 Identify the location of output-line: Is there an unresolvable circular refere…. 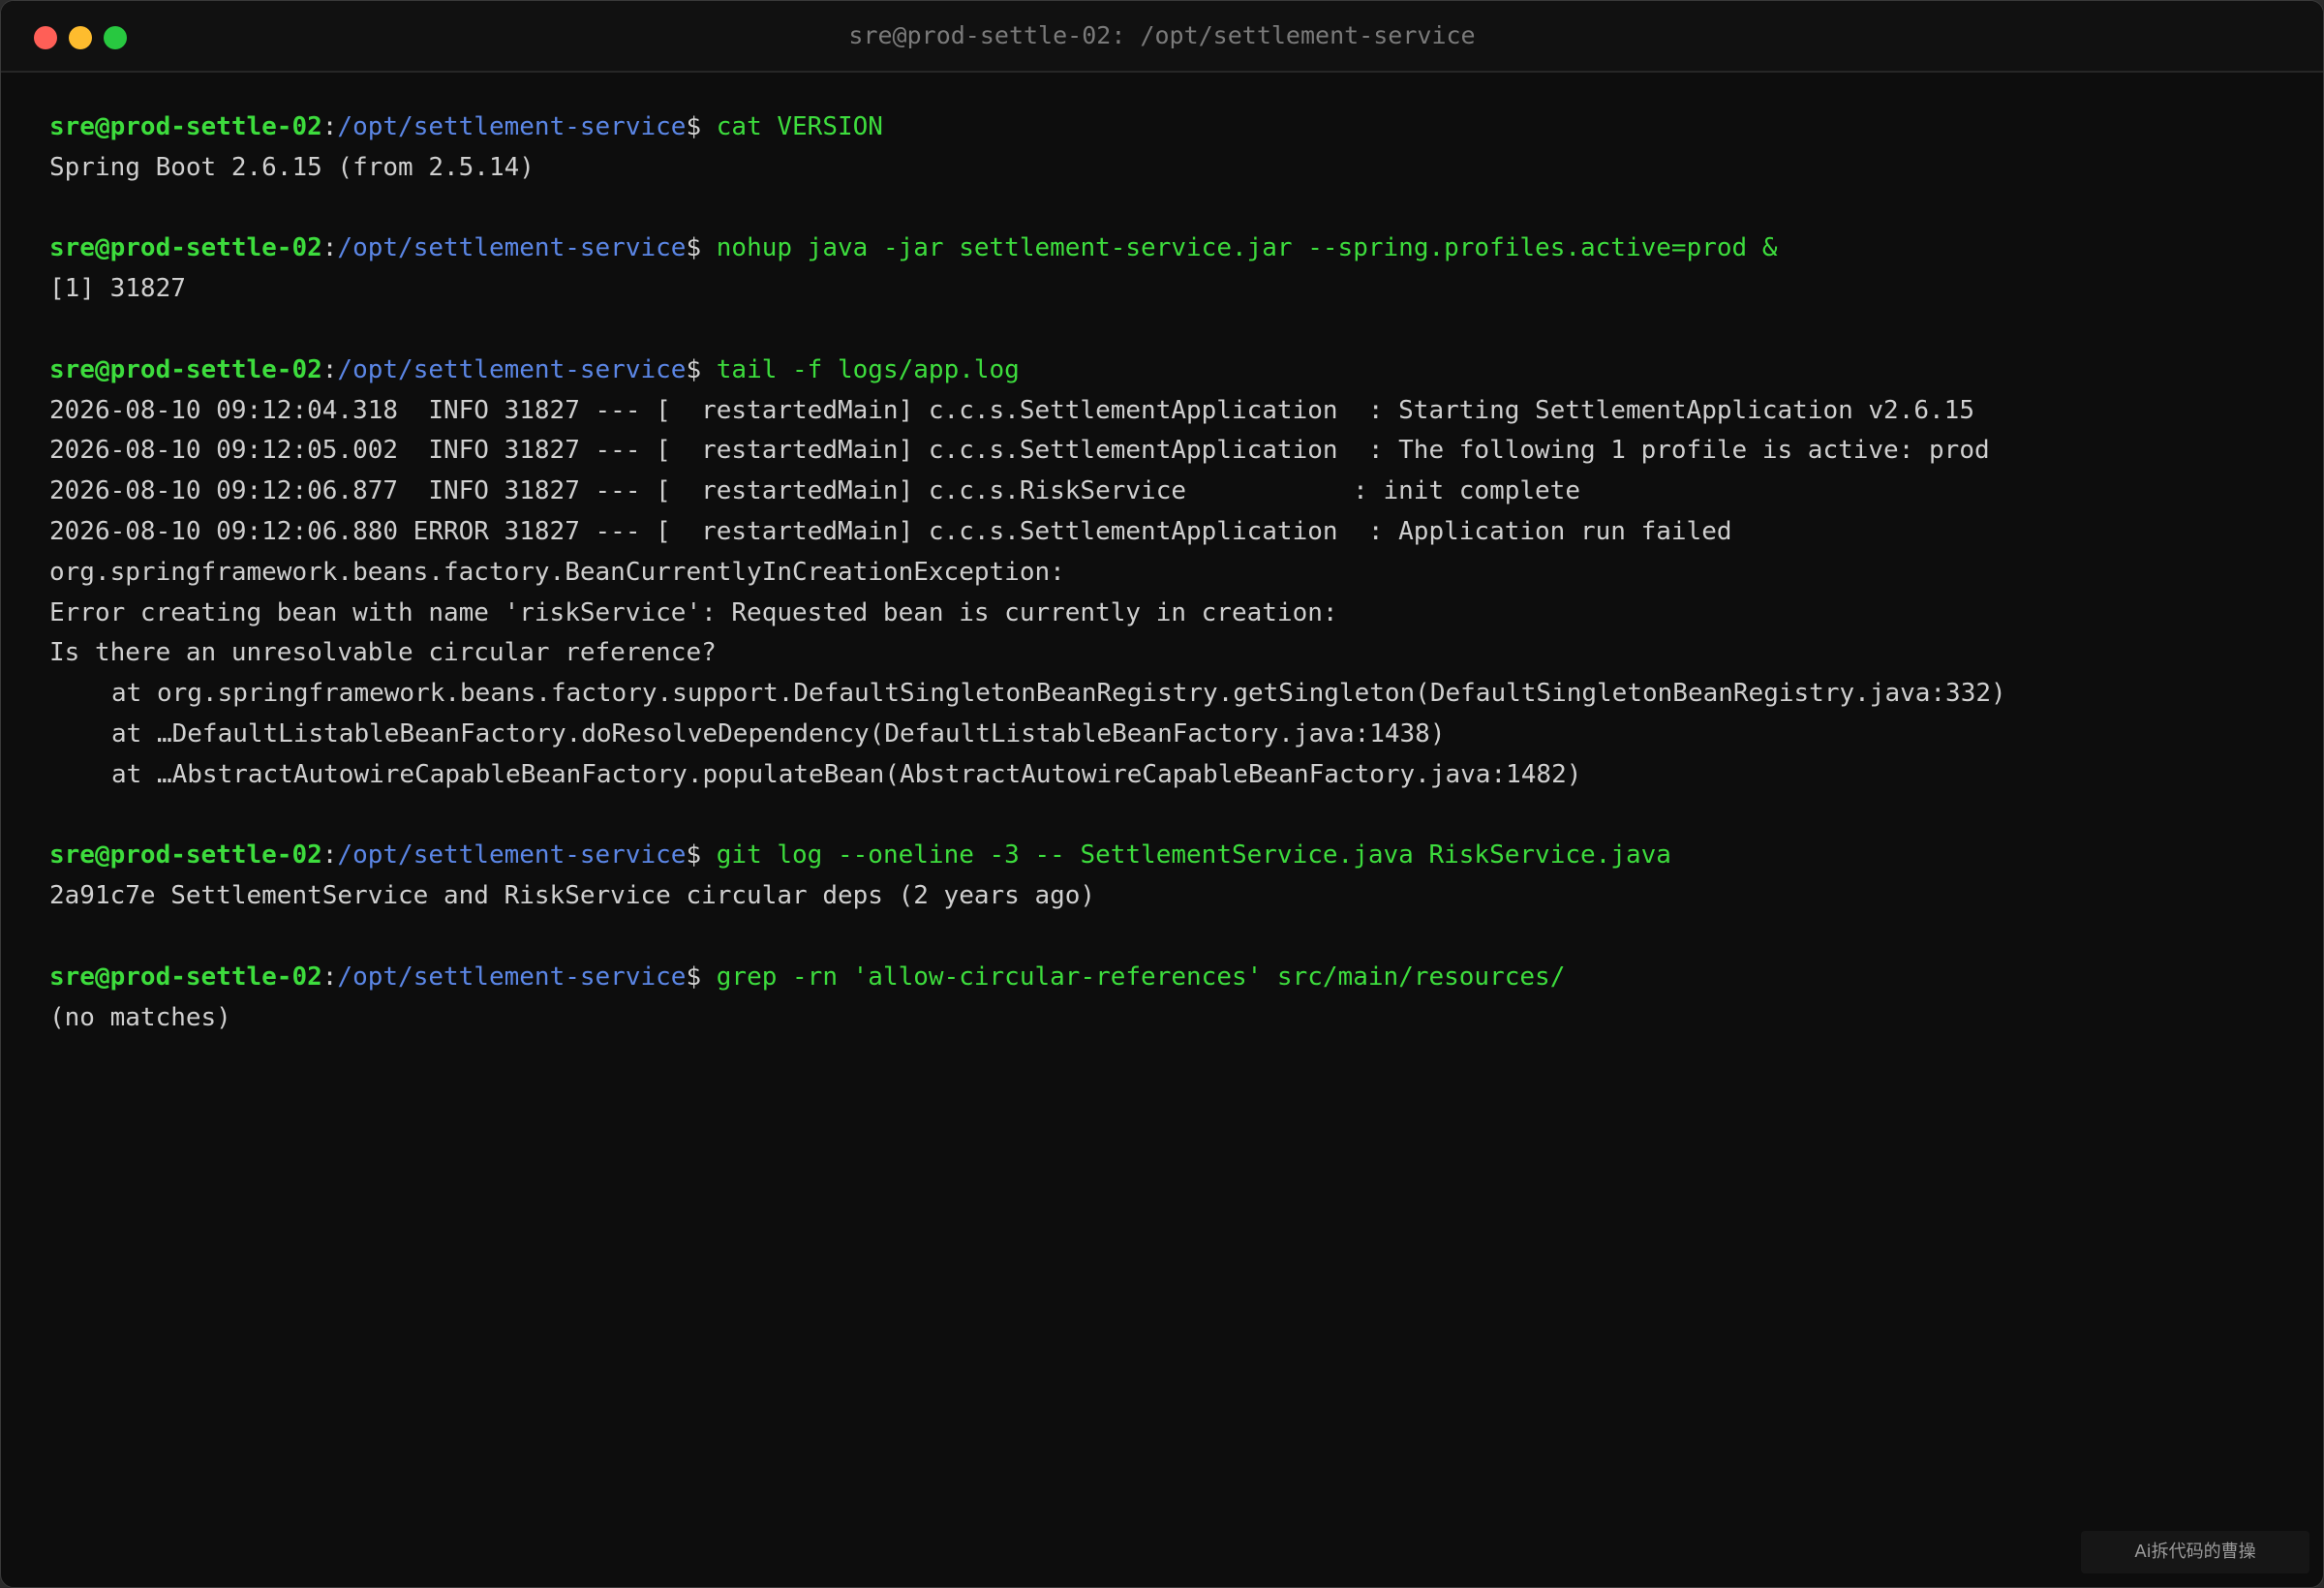
(383, 653).